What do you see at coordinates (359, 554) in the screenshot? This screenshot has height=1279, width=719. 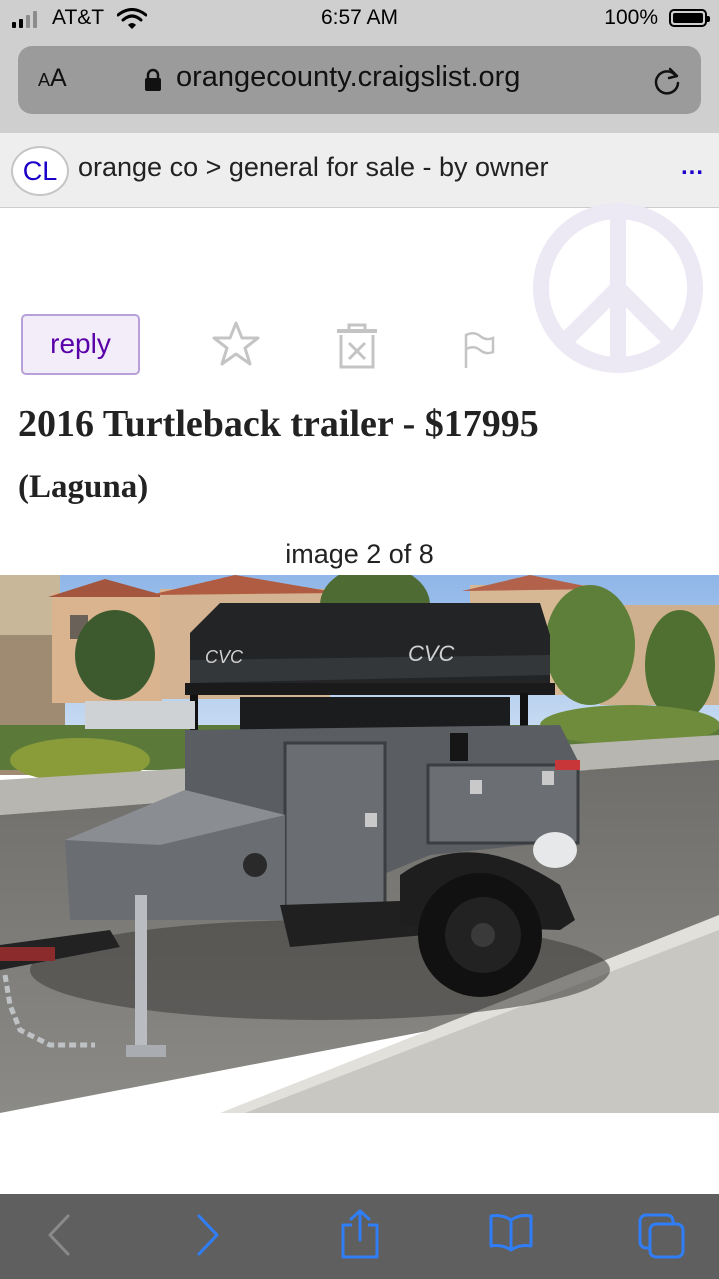 I see `image-counter: image 2 of 8` at bounding box center [359, 554].